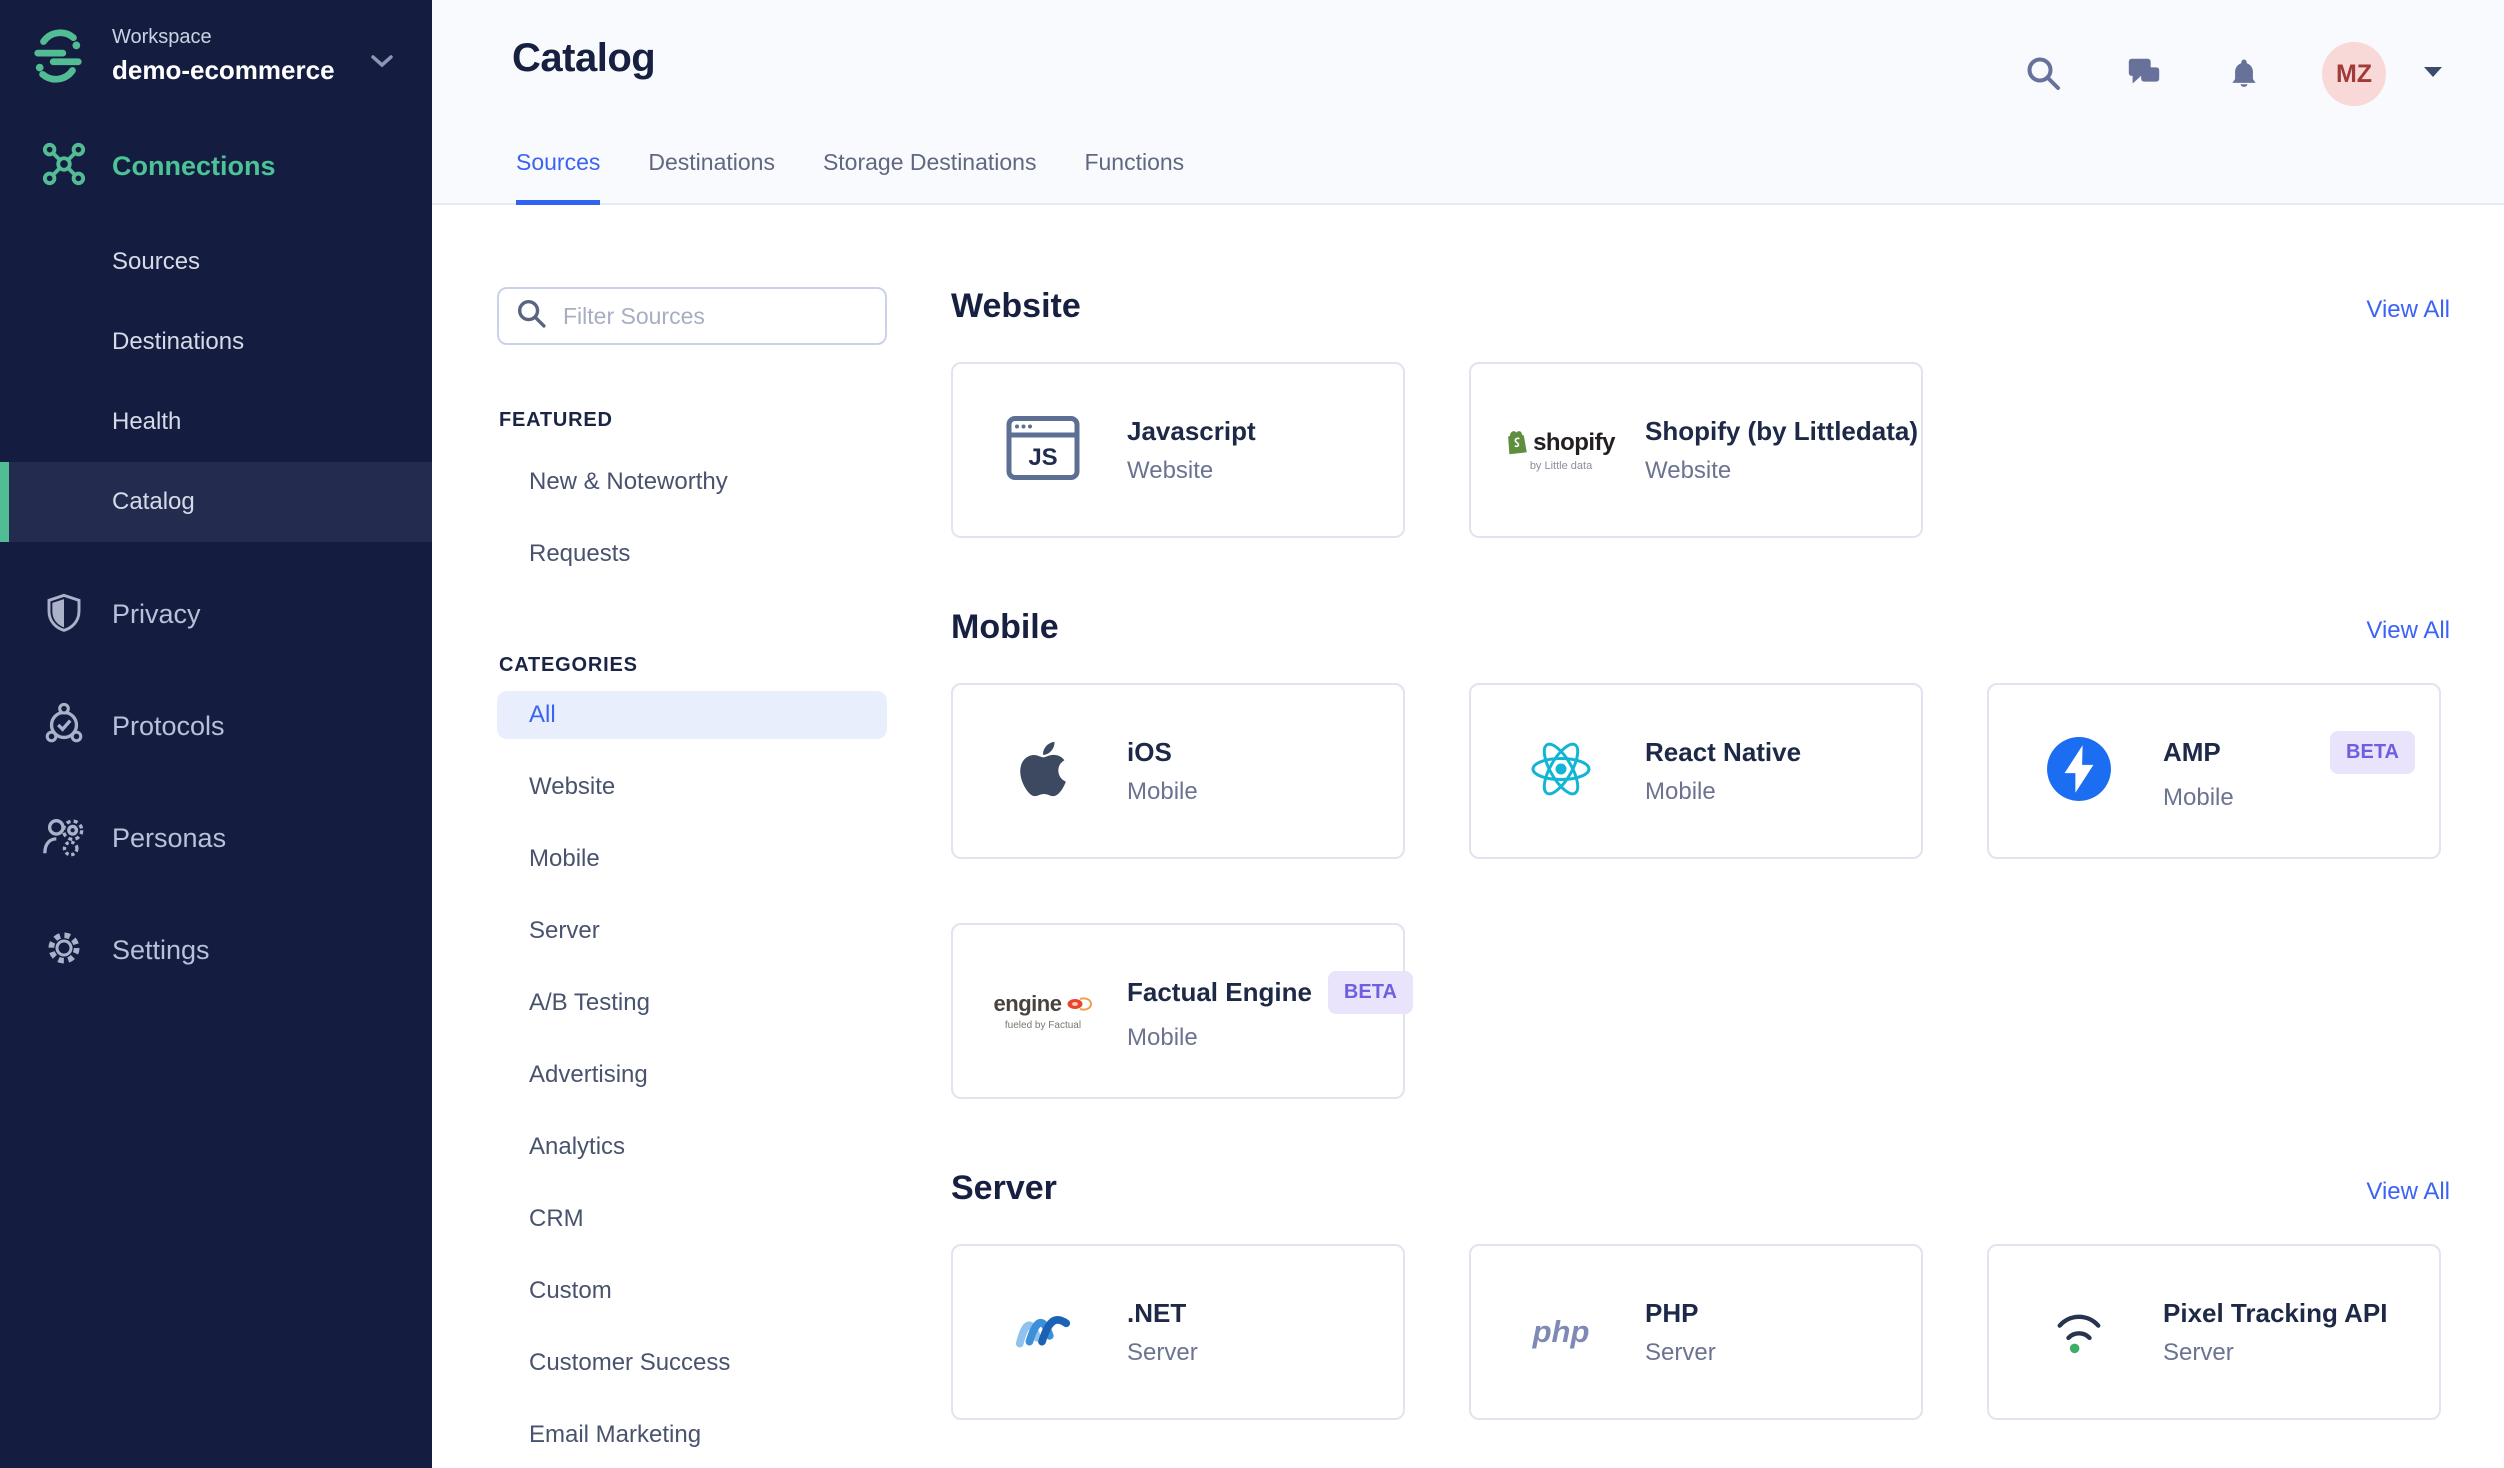  Describe the element at coordinates (930, 177) in the screenshot. I see `tab-storage-destinations: Storage Destinations` at that location.